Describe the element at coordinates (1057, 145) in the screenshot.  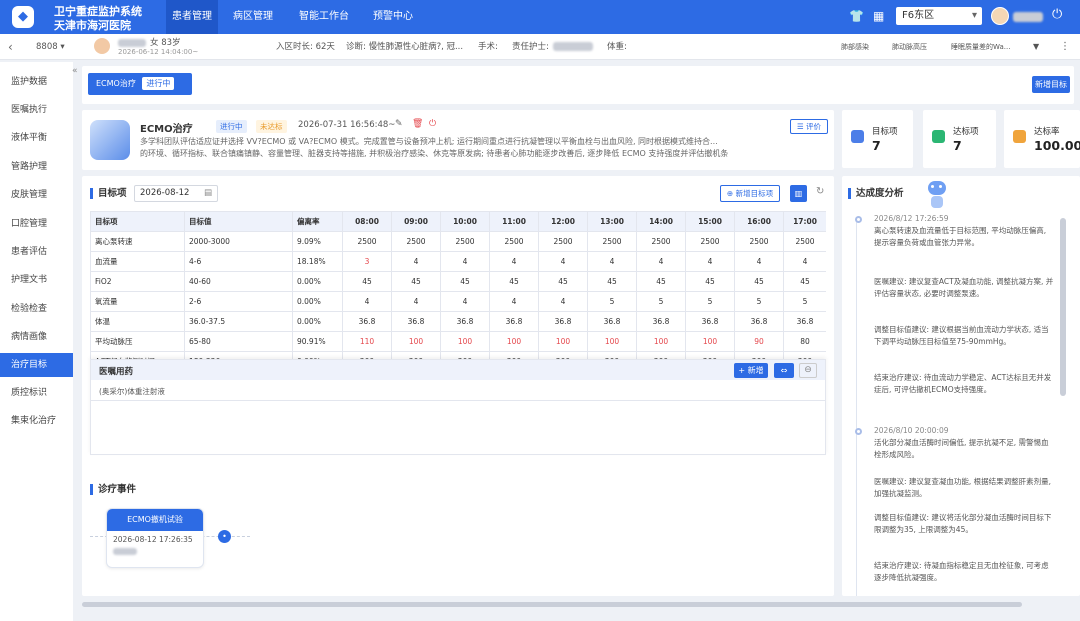
I see `stat-met-rate-value: 100.00%` at that location.